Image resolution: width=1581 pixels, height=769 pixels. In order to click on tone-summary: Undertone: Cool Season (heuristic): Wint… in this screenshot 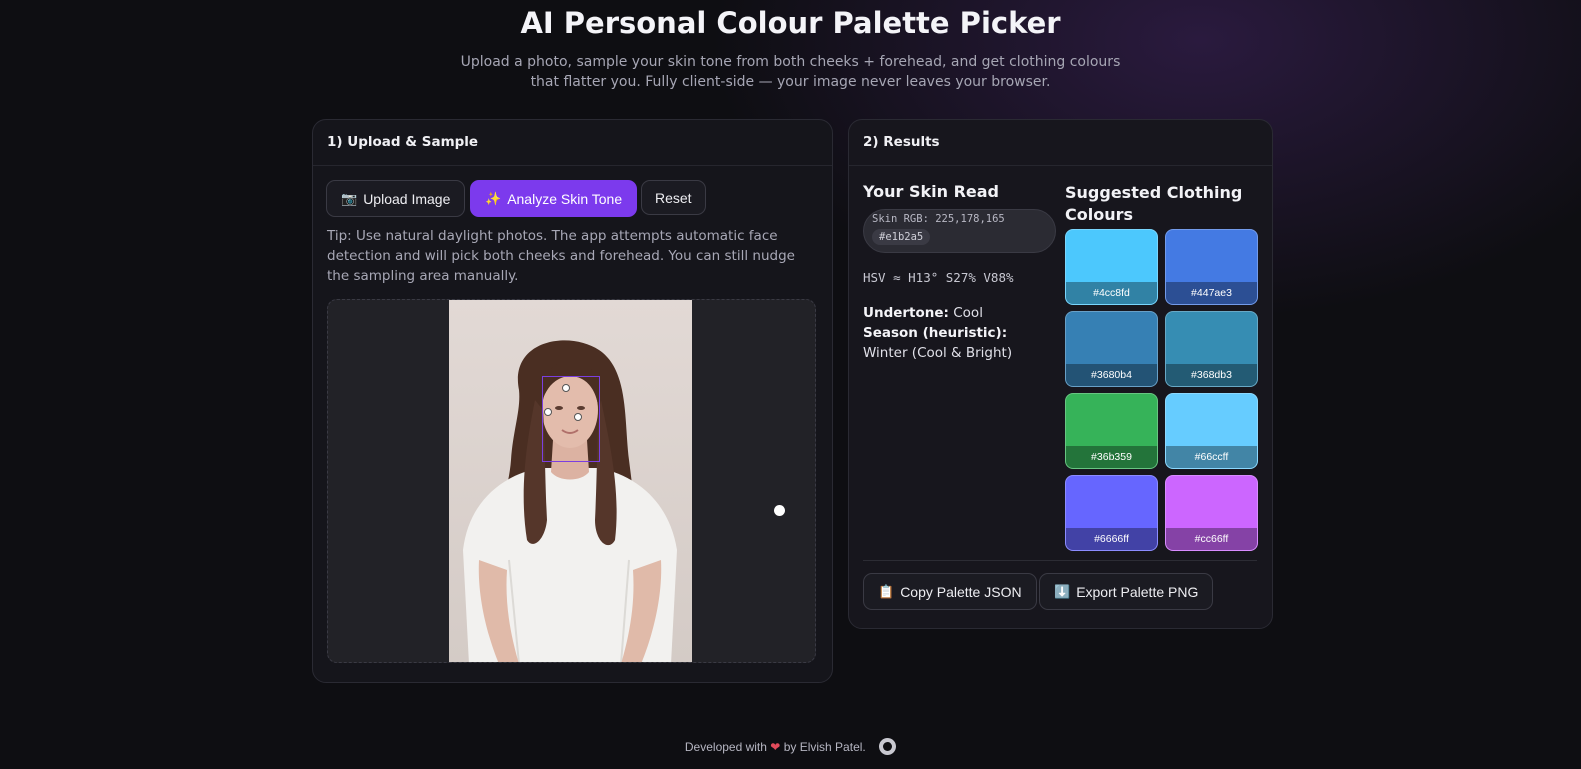, I will do `click(955, 333)`.